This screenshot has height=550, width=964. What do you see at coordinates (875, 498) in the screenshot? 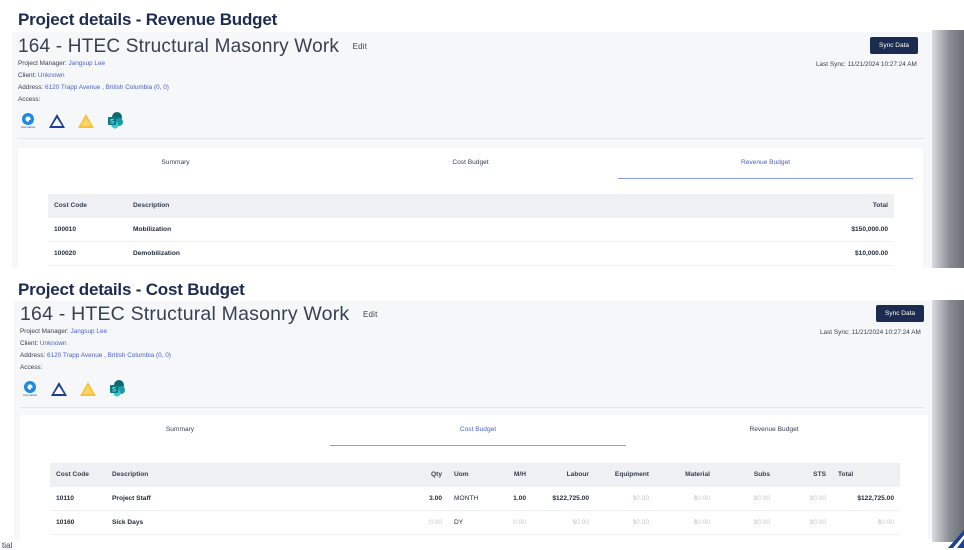
I see `total: $122,725.00` at bounding box center [875, 498].